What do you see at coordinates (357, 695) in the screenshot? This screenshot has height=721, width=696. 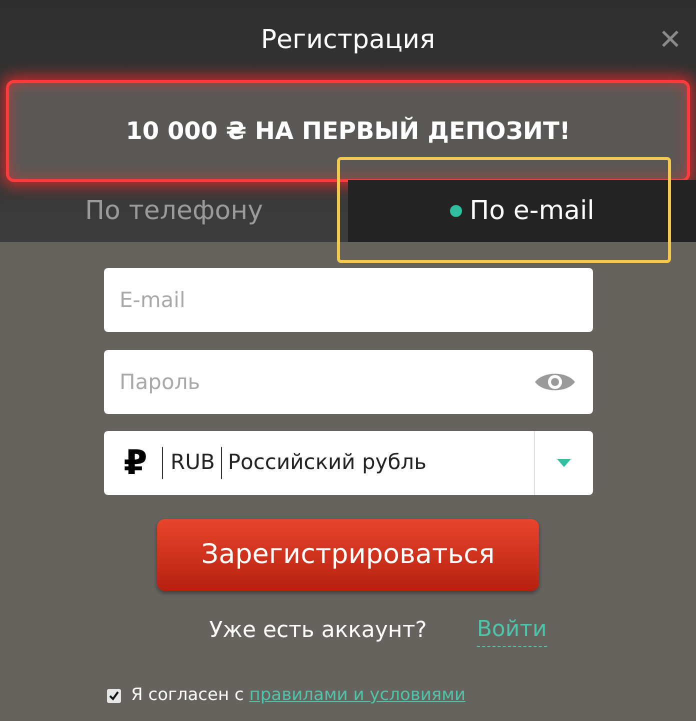 I see `terms-link: правилами и условиями` at bounding box center [357, 695].